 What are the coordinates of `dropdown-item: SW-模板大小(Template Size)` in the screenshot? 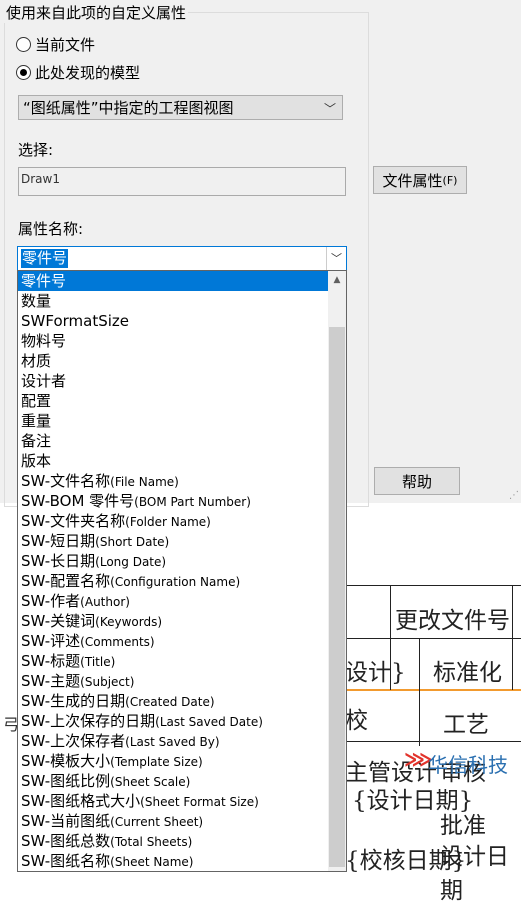 It's located at (173, 761).